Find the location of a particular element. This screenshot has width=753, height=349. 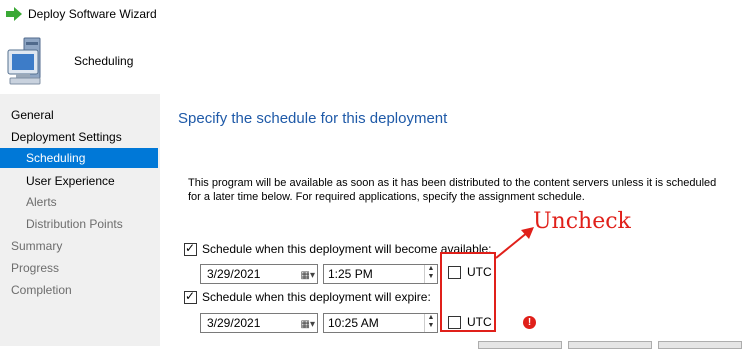

available-time-value: 1:25 PM is located at coordinates (350, 274).